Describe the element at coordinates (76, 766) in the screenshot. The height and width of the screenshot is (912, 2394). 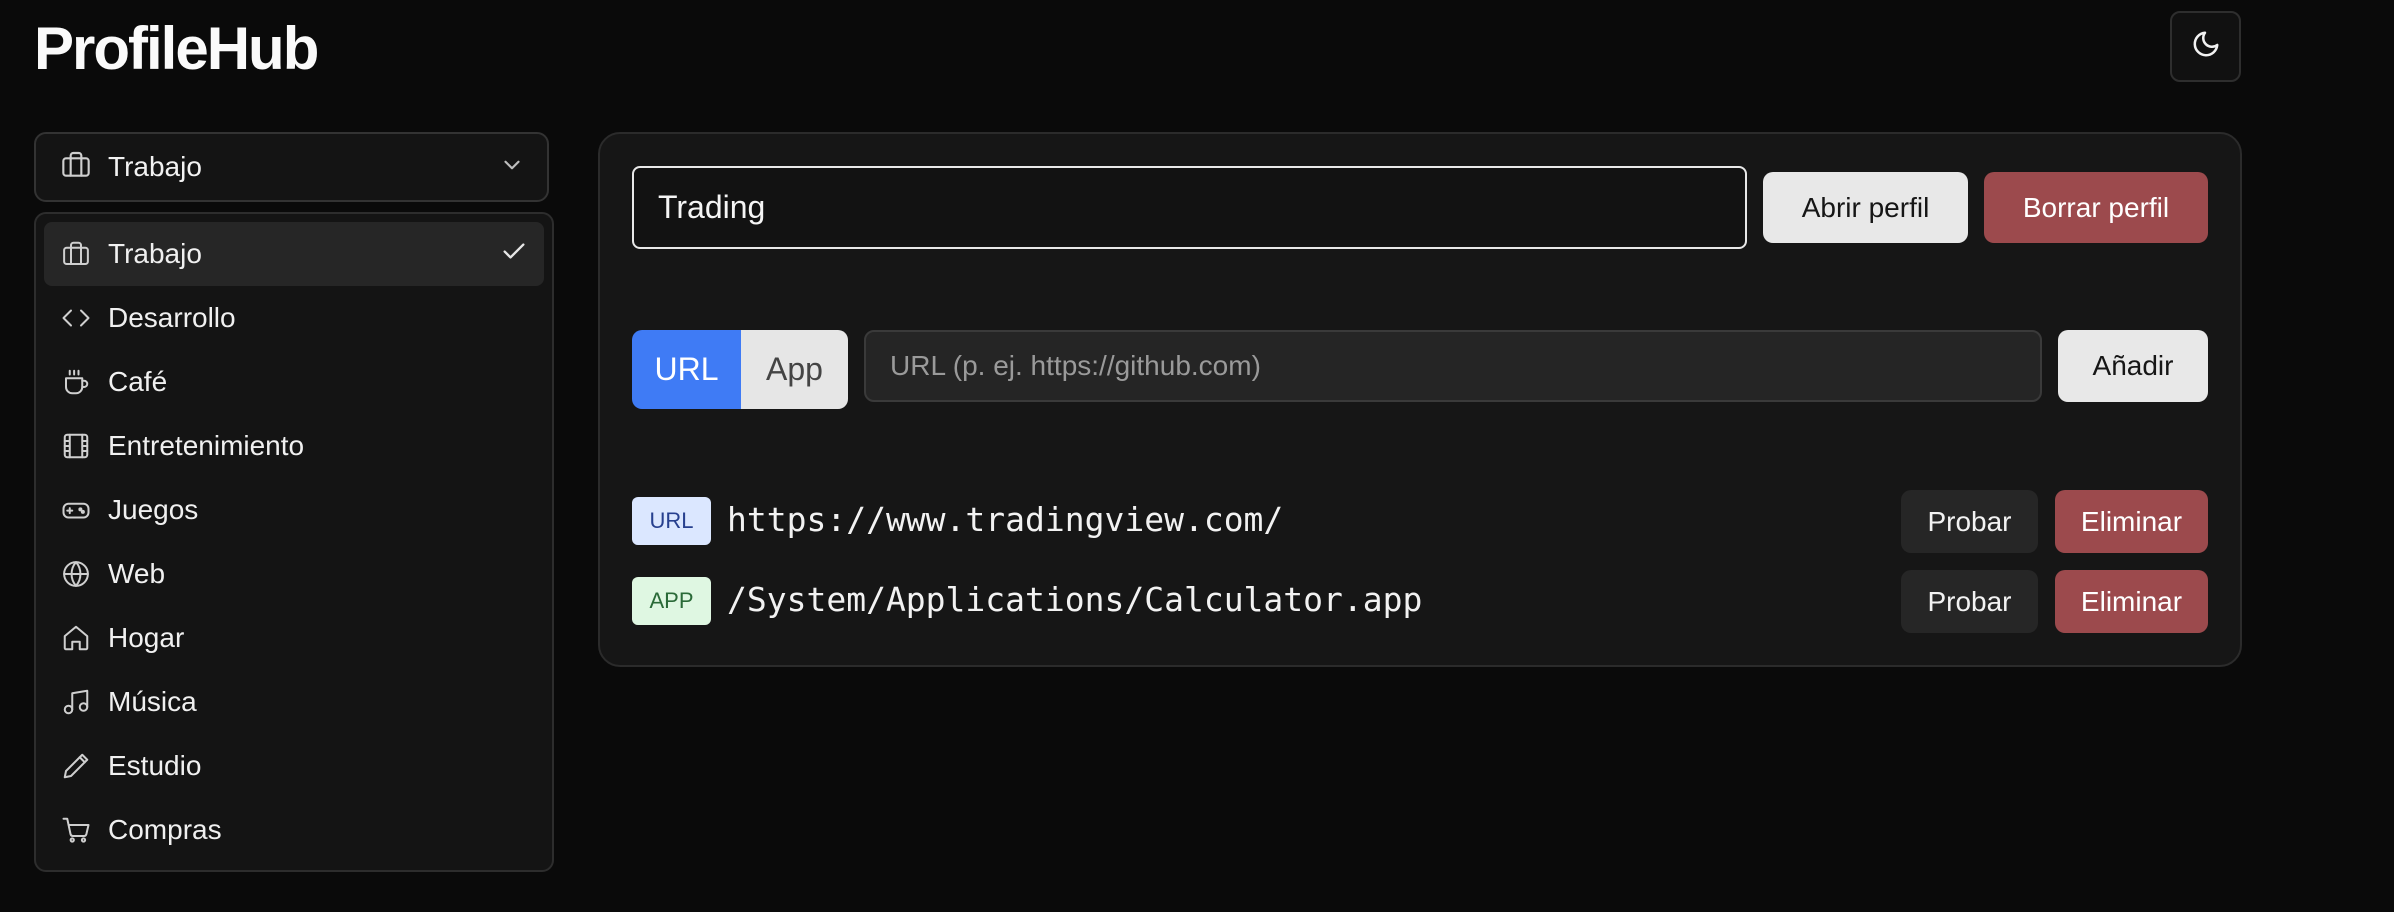
I see `pencil-icon` at that location.